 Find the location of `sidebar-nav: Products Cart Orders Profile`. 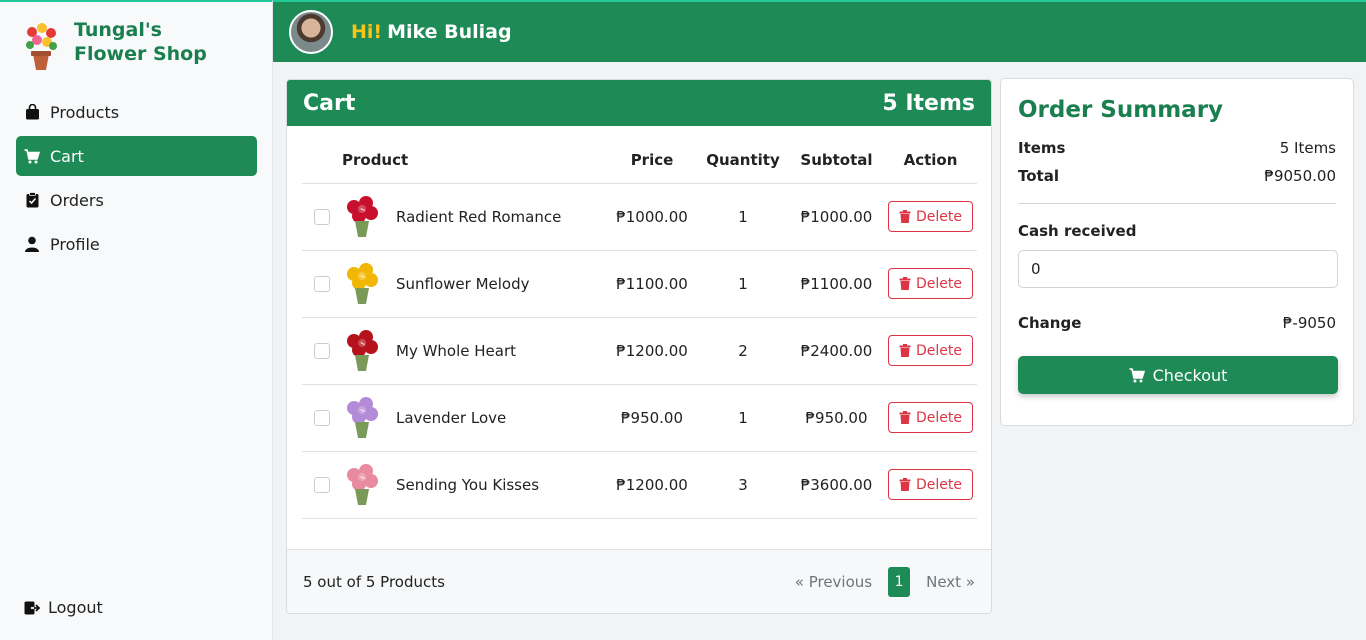

sidebar-nav: Products Cart Orders Profile is located at coordinates (136, 180).